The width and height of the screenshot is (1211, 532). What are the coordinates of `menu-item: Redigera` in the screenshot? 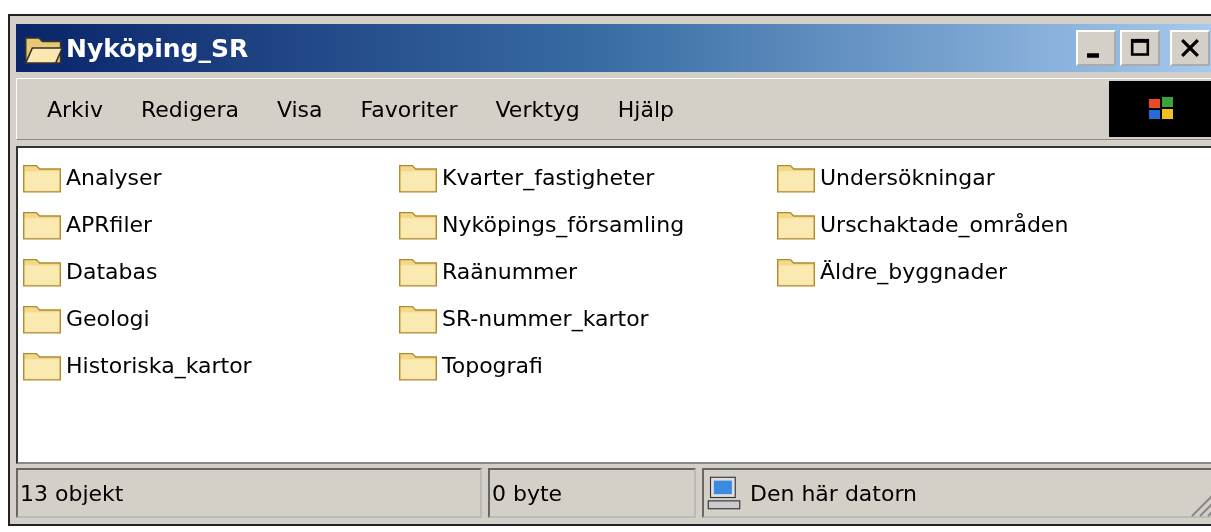 It's located at (189, 109).